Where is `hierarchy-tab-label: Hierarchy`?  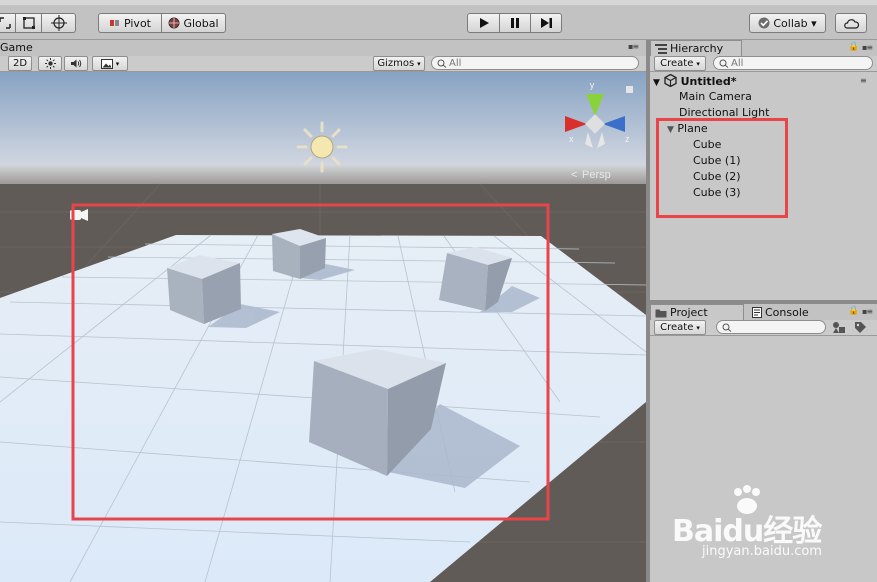 hierarchy-tab-label: Hierarchy is located at coordinates (697, 48).